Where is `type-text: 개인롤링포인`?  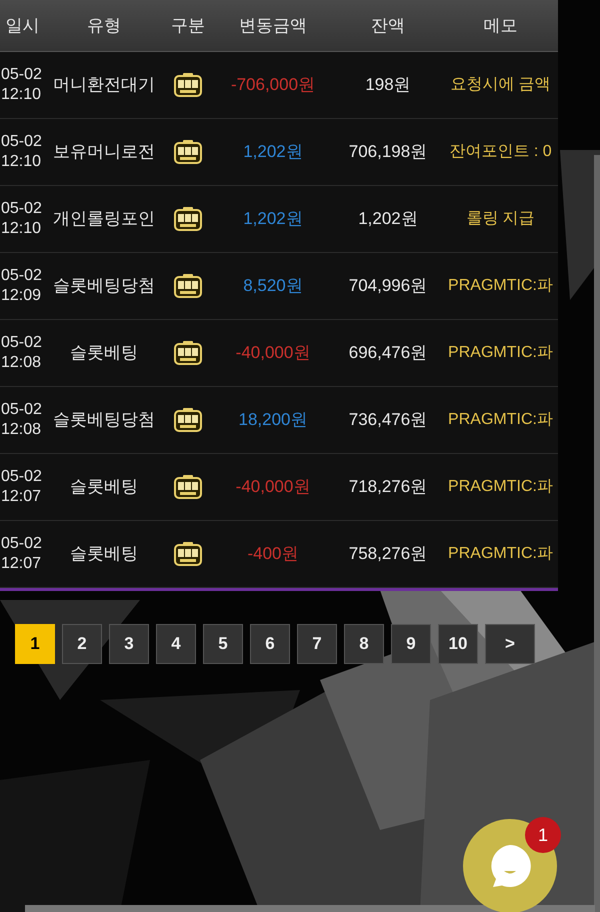
type-text: 개인롤링포인 is located at coordinates (104, 219).